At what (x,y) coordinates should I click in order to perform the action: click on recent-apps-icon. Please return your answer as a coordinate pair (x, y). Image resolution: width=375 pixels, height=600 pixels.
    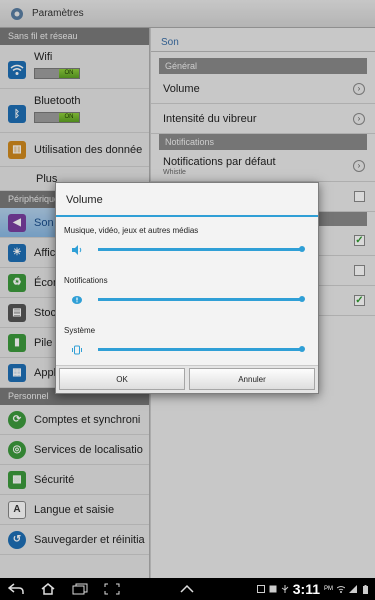
    Looking at the image, I should click on (80, 589).